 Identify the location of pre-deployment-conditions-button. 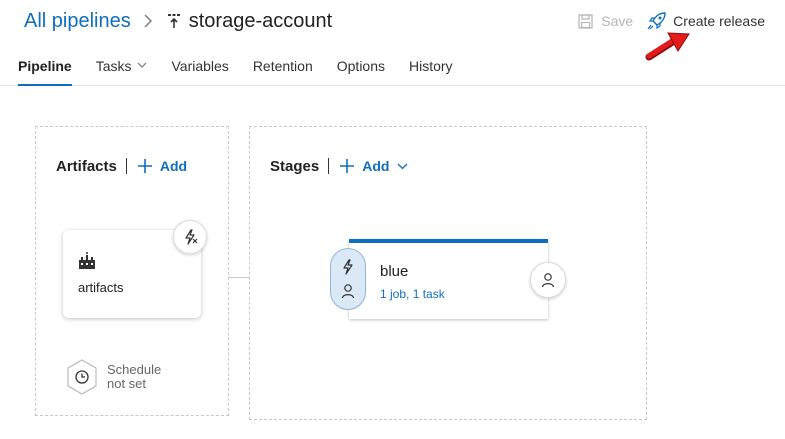
(348, 279).